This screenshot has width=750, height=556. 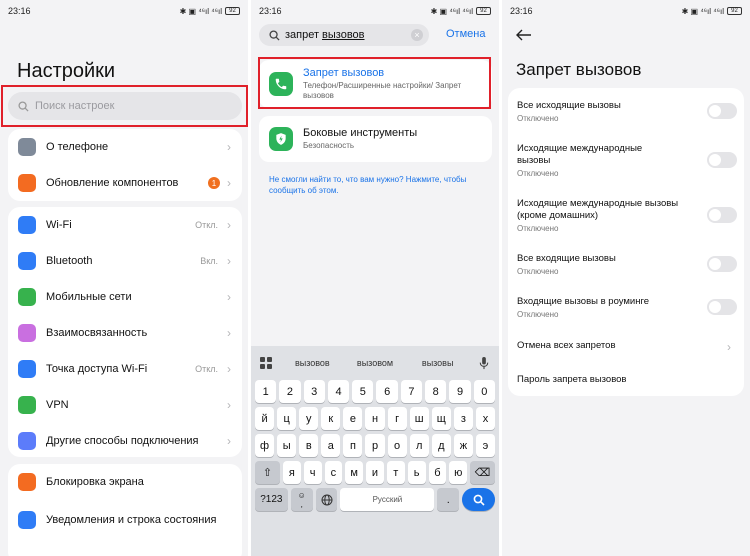 What do you see at coordinates (437, 363) in the screenshot?
I see `suggestion: вызовы` at bounding box center [437, 363].